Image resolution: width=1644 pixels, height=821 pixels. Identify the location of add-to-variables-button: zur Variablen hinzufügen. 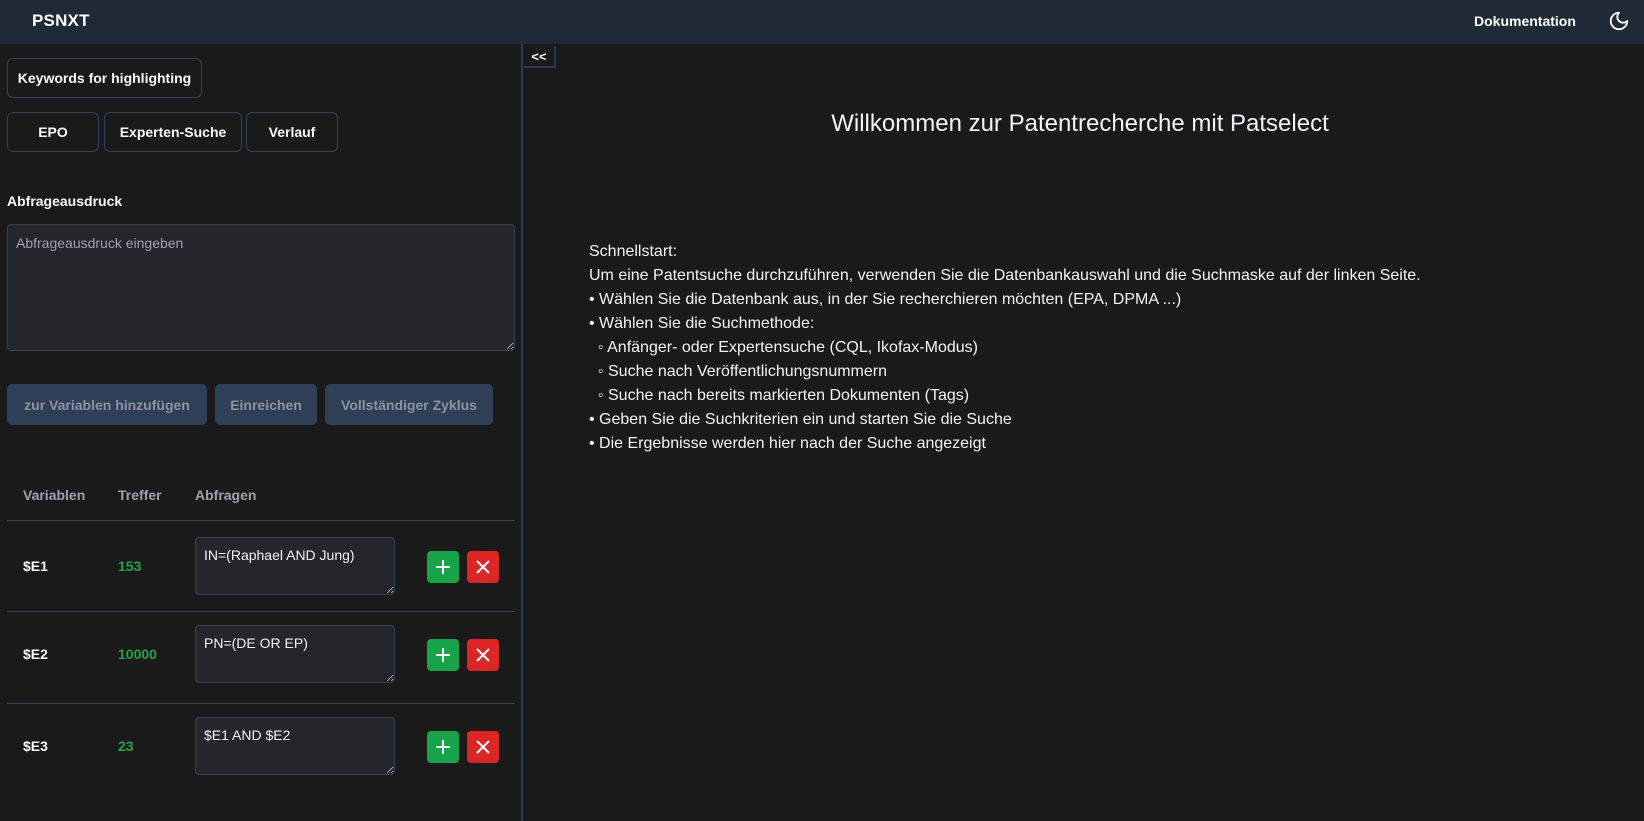
(107, 404).